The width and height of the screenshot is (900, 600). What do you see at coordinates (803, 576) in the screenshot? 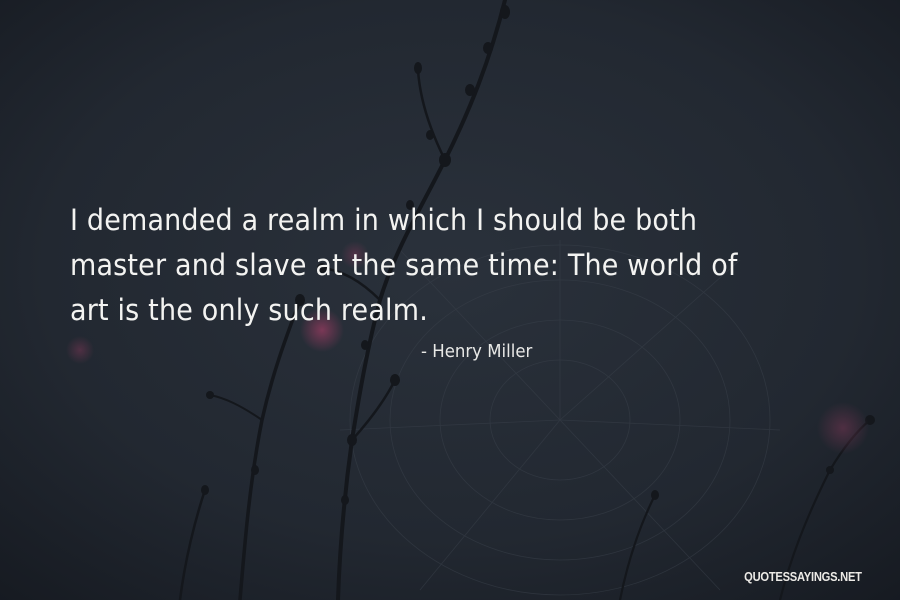
I see `site-watermark: QUOTESSAYINGS.NET` at bounding box center [803, 576].